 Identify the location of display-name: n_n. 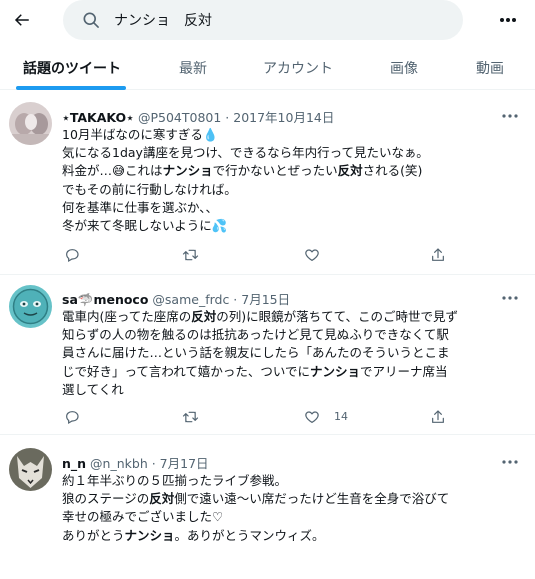
(74, 463).